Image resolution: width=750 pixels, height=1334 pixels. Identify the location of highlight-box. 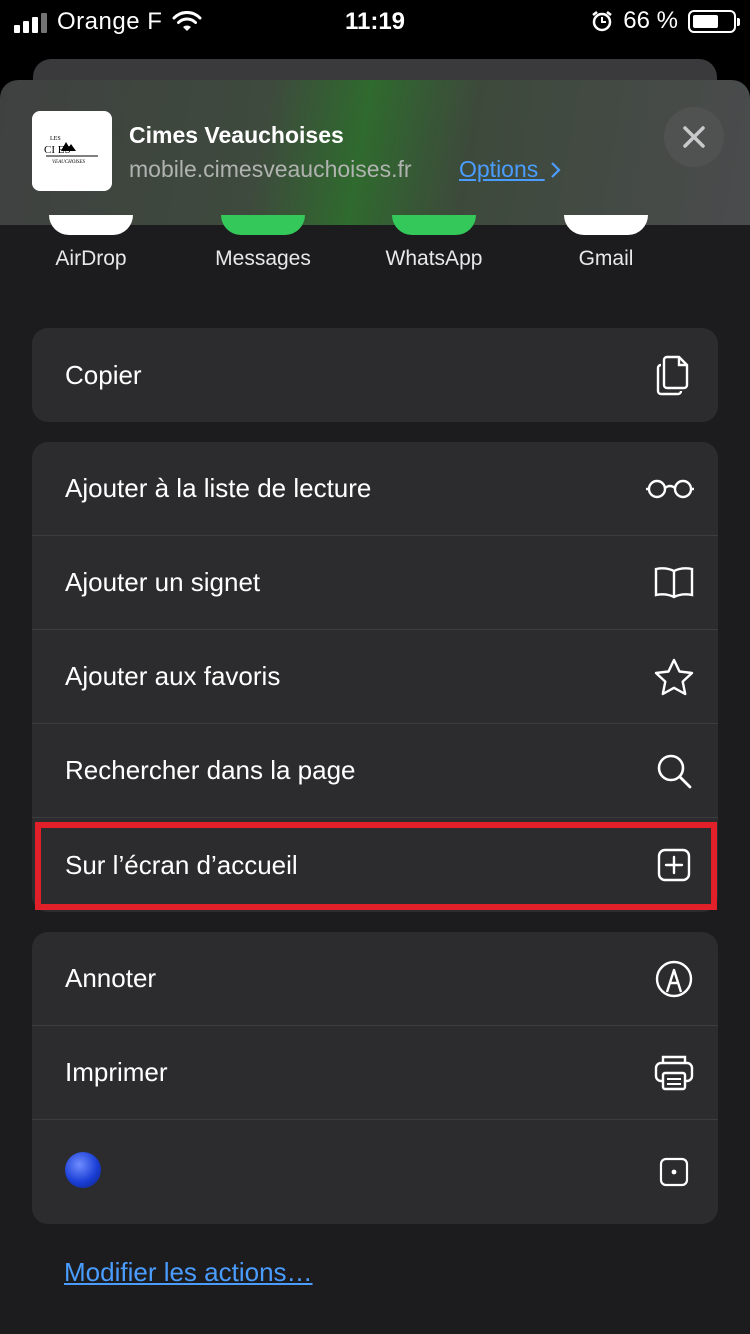
(376, 866).